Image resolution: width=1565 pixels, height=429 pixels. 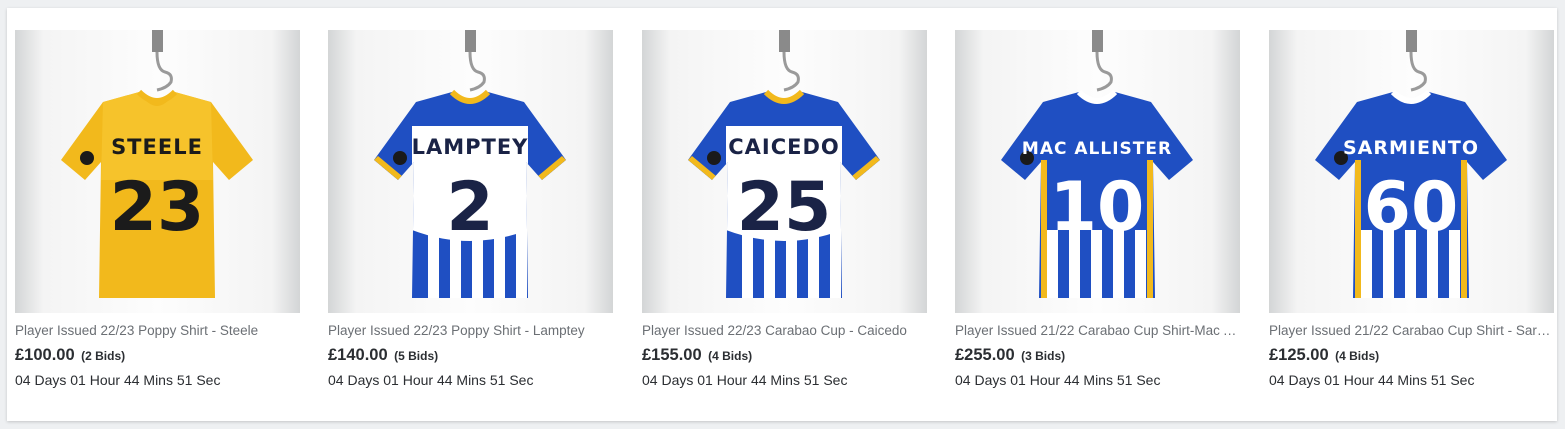 I want to click on product-image: STEELE 23, so click(x=157, y=171).